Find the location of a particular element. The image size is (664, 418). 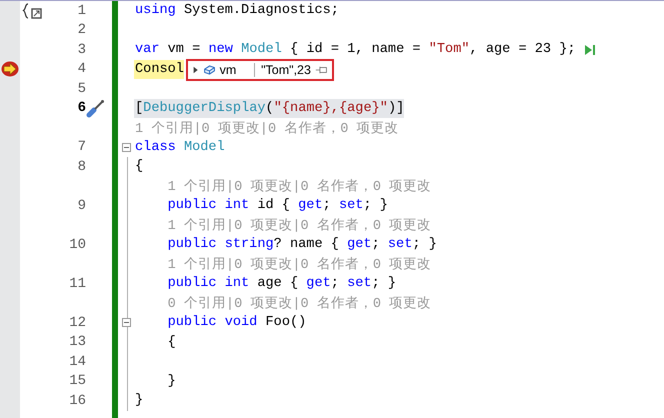

variable-name: vm is located at coordinates (228, 69).